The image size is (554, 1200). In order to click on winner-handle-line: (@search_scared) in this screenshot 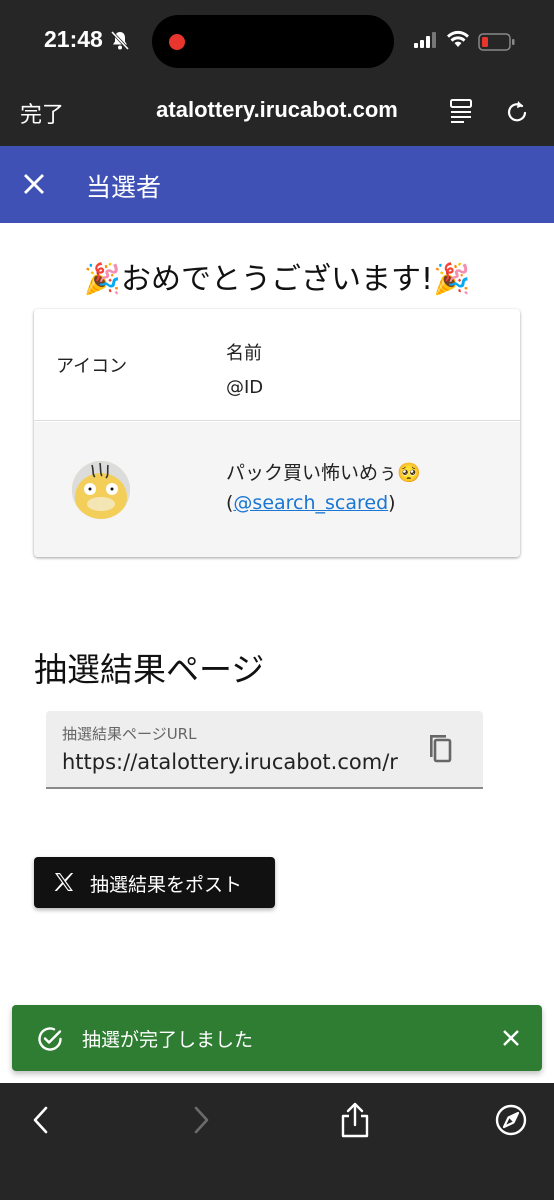, I will do `click(323, 503)`.